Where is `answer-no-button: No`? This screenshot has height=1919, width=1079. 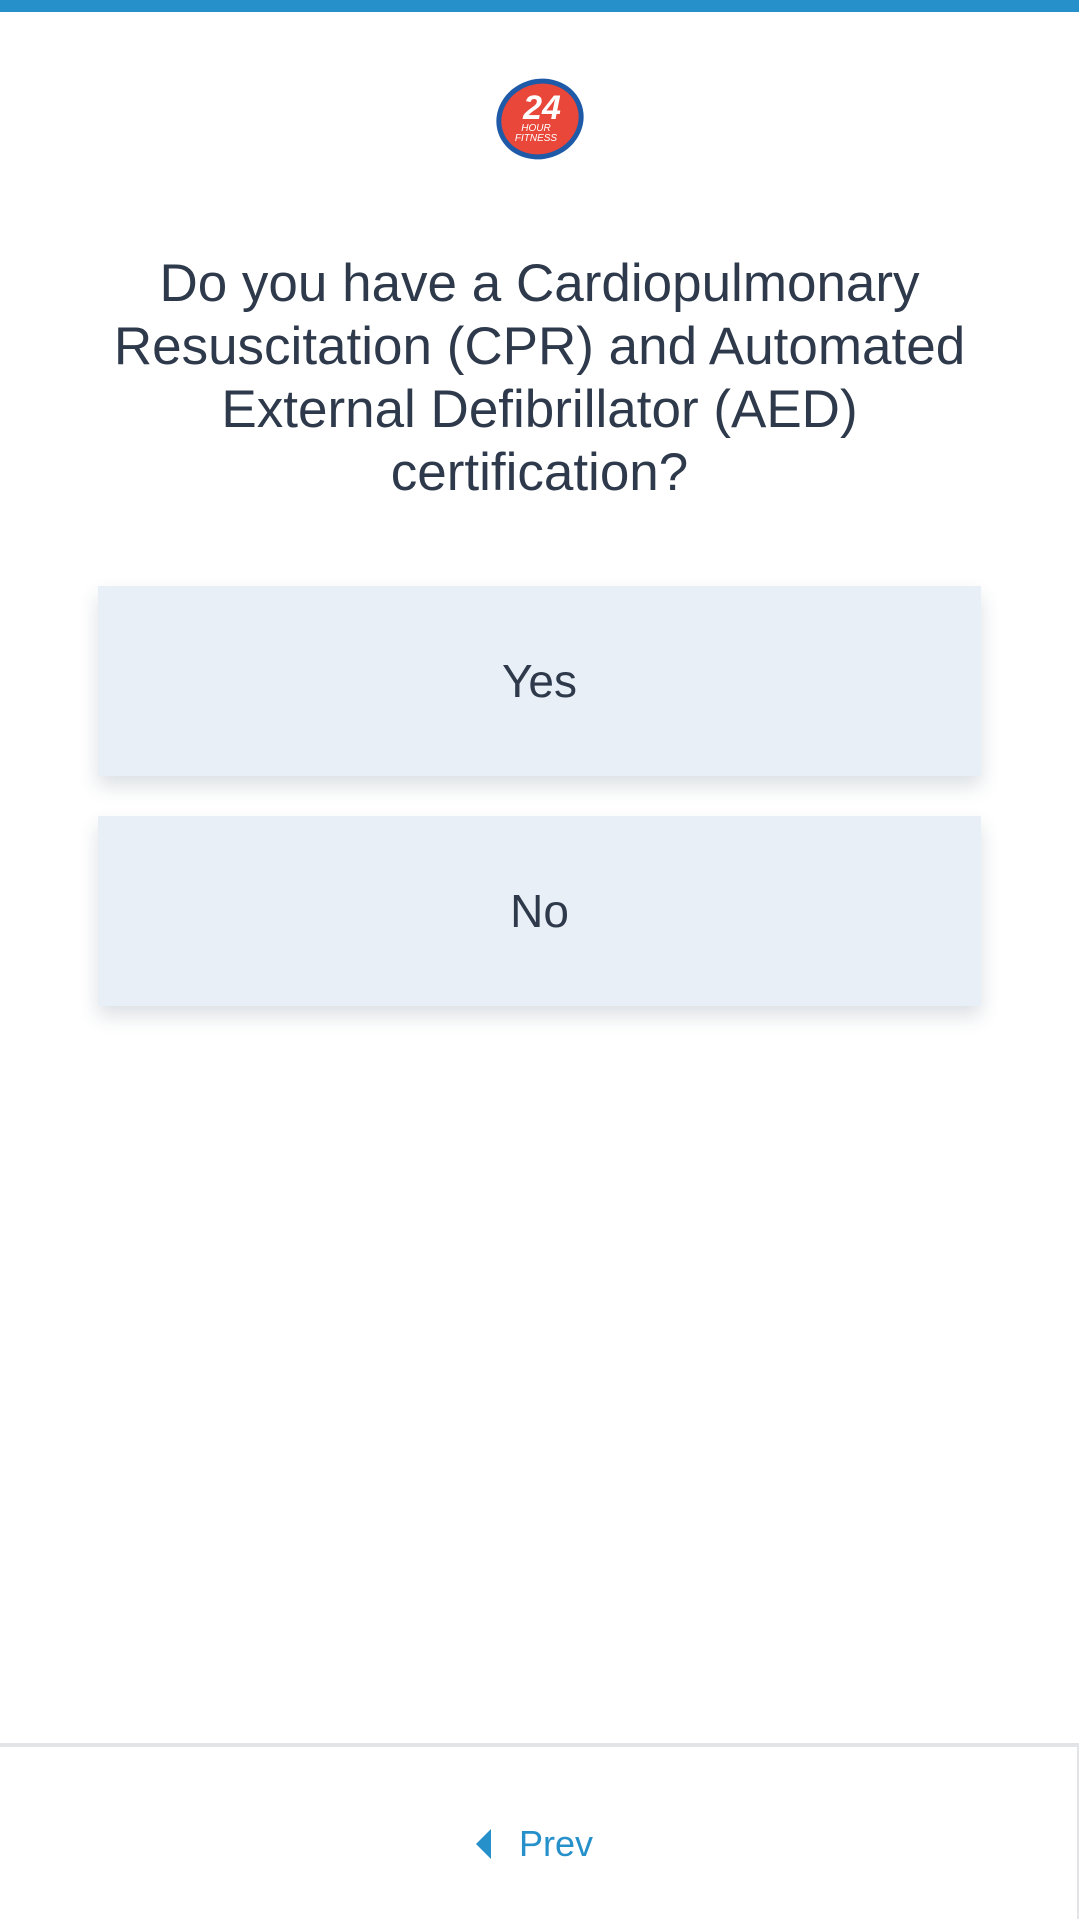 answer-no-button: No is located at coordinates (539, 911).